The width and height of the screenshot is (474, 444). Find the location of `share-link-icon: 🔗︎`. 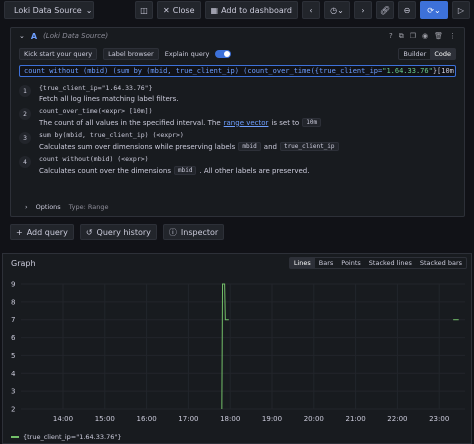

share-link-icon: 🔗︎ is located at coordinates (385, 10).